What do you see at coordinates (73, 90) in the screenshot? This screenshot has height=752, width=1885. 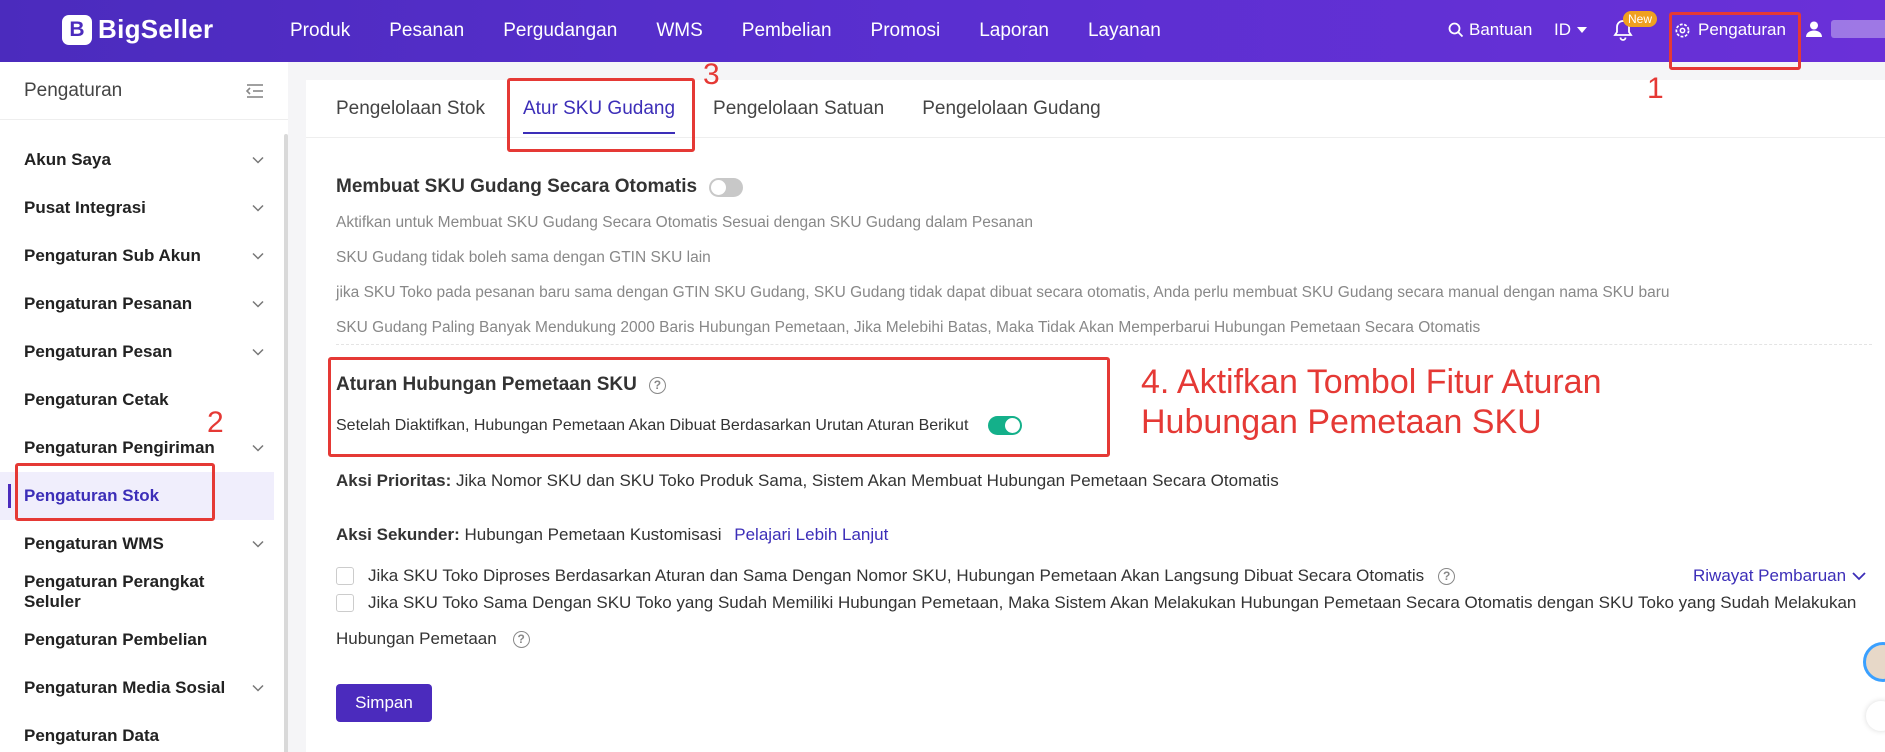 I see `sidebar-title: Pengaturan` at bounding box center [73, 90].